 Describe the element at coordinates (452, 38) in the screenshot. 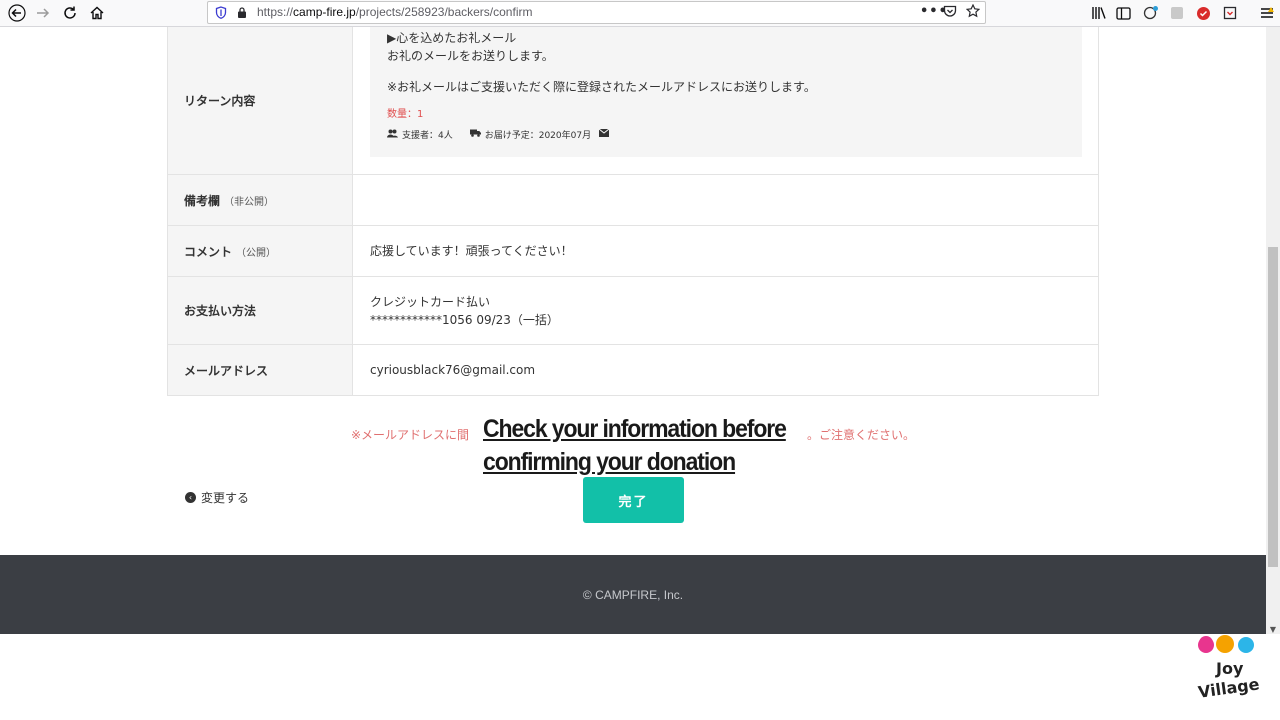

I see `reward-title: ▶心を込めたお礼メール` at that location.